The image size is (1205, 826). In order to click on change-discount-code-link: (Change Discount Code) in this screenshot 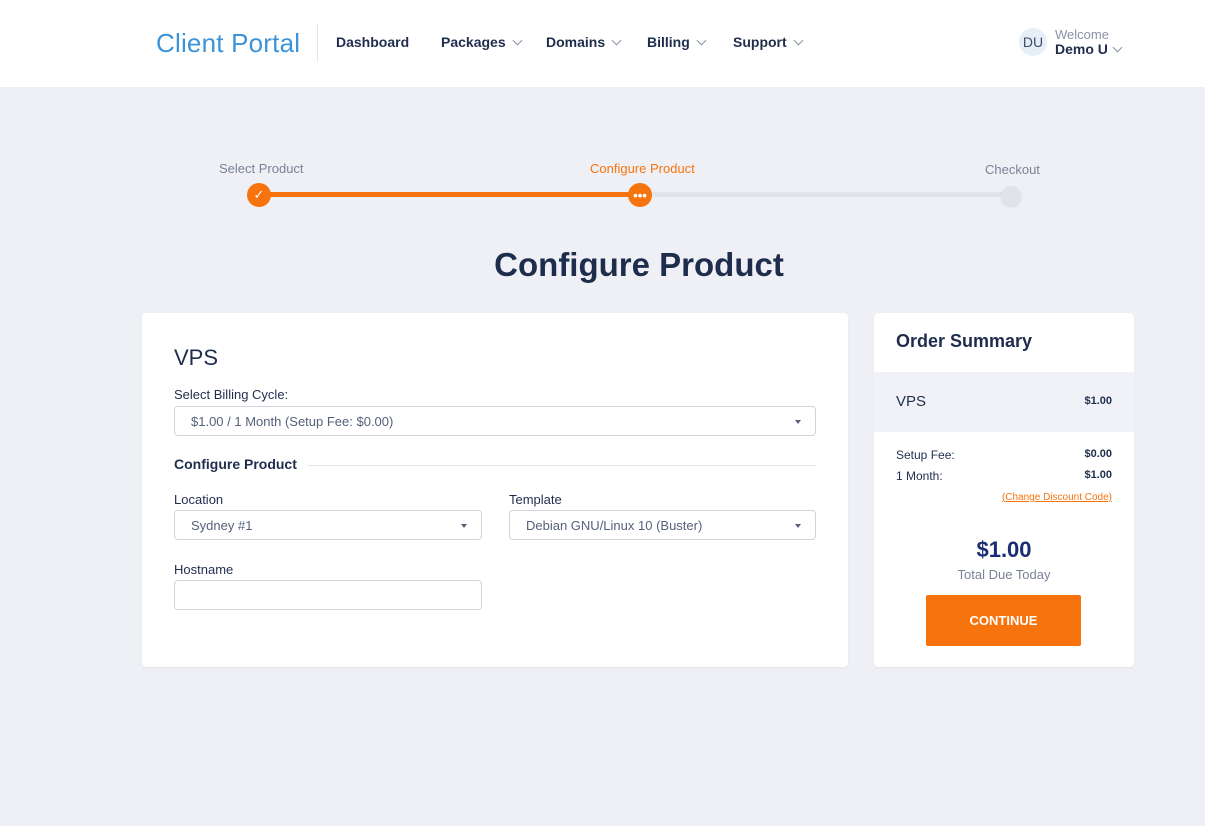, I will do `click(1057, 497)`.